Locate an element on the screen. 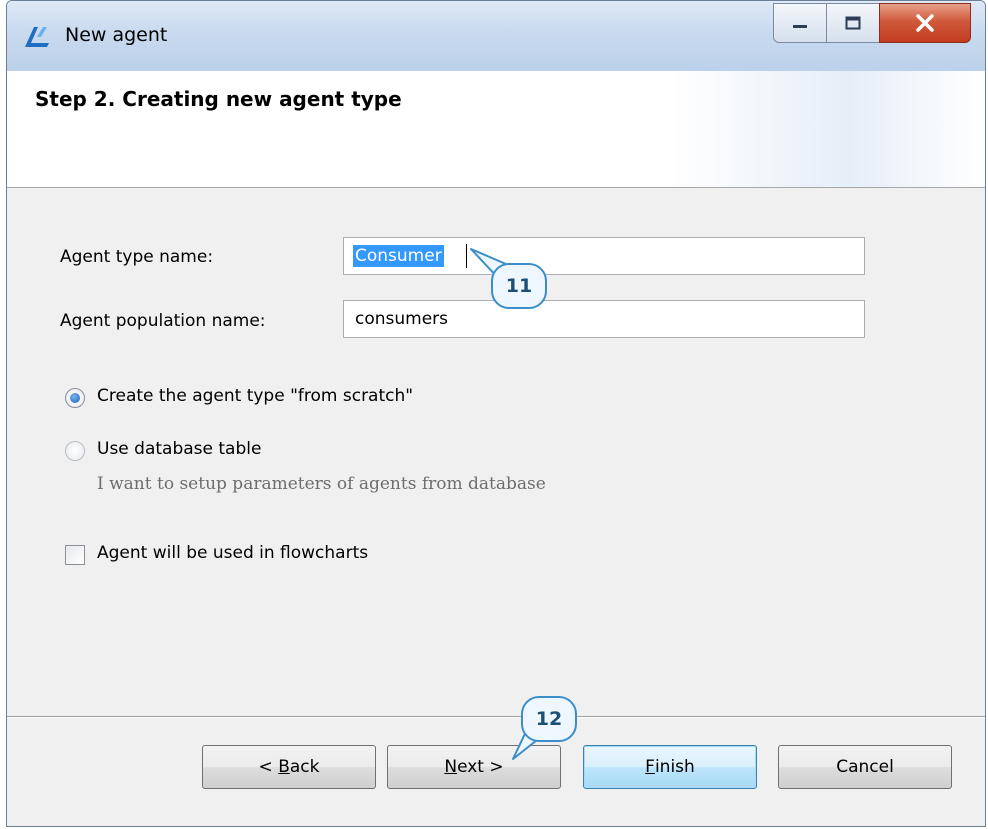 The height and width of the screenshot is (829, 988). agent-population-name-input: consumers is located at coordinates (604, 319).